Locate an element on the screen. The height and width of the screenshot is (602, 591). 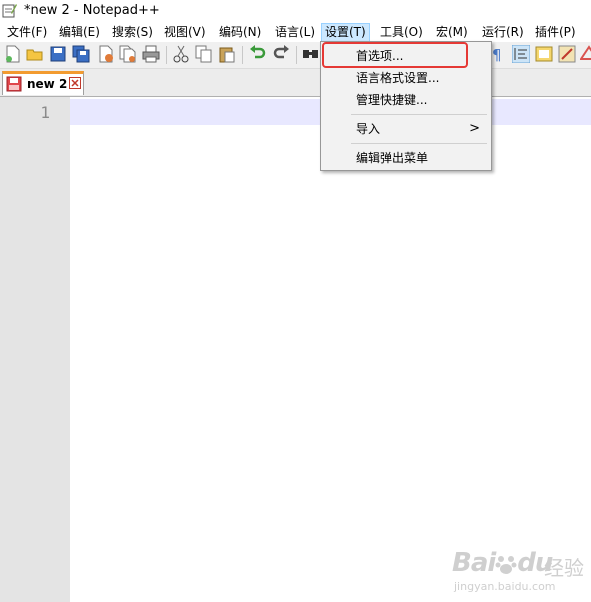
print-icon is located at coordinates (151, 54).